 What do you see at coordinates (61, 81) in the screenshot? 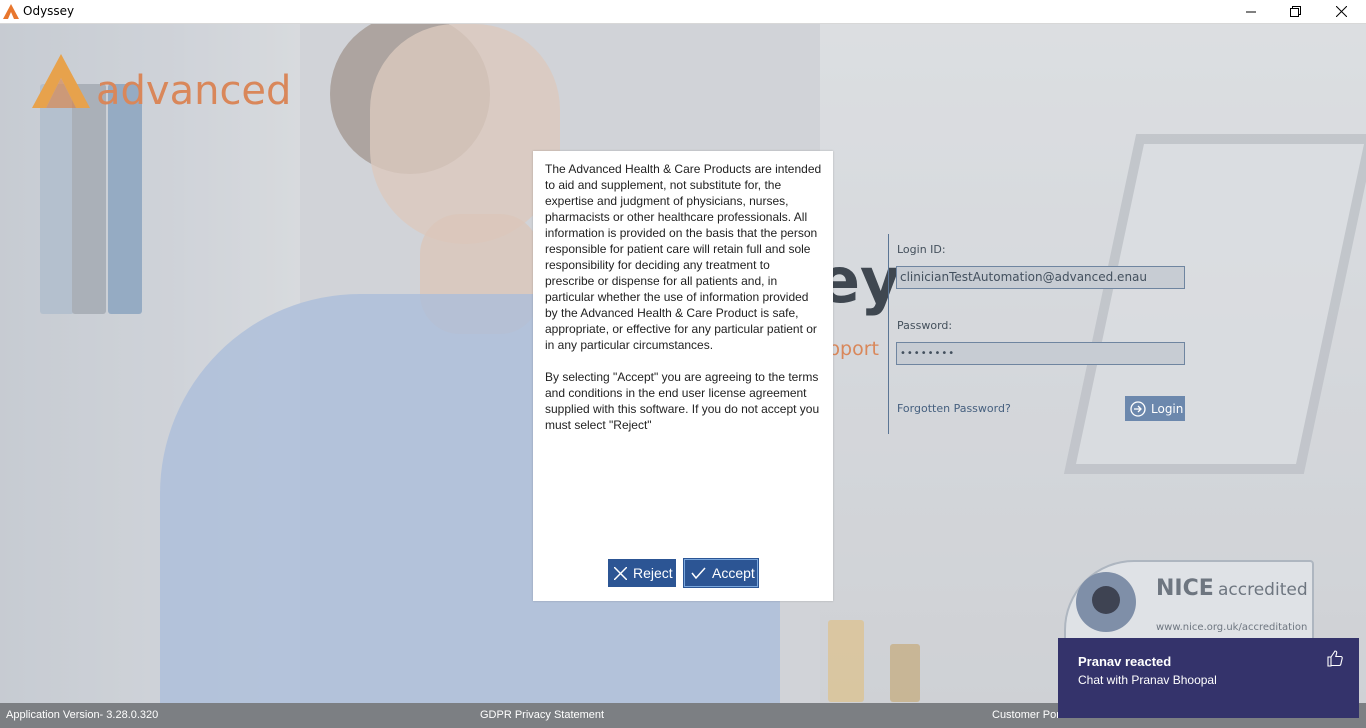
I see `advanced-logo-icon` at bounding box center [61, 81].